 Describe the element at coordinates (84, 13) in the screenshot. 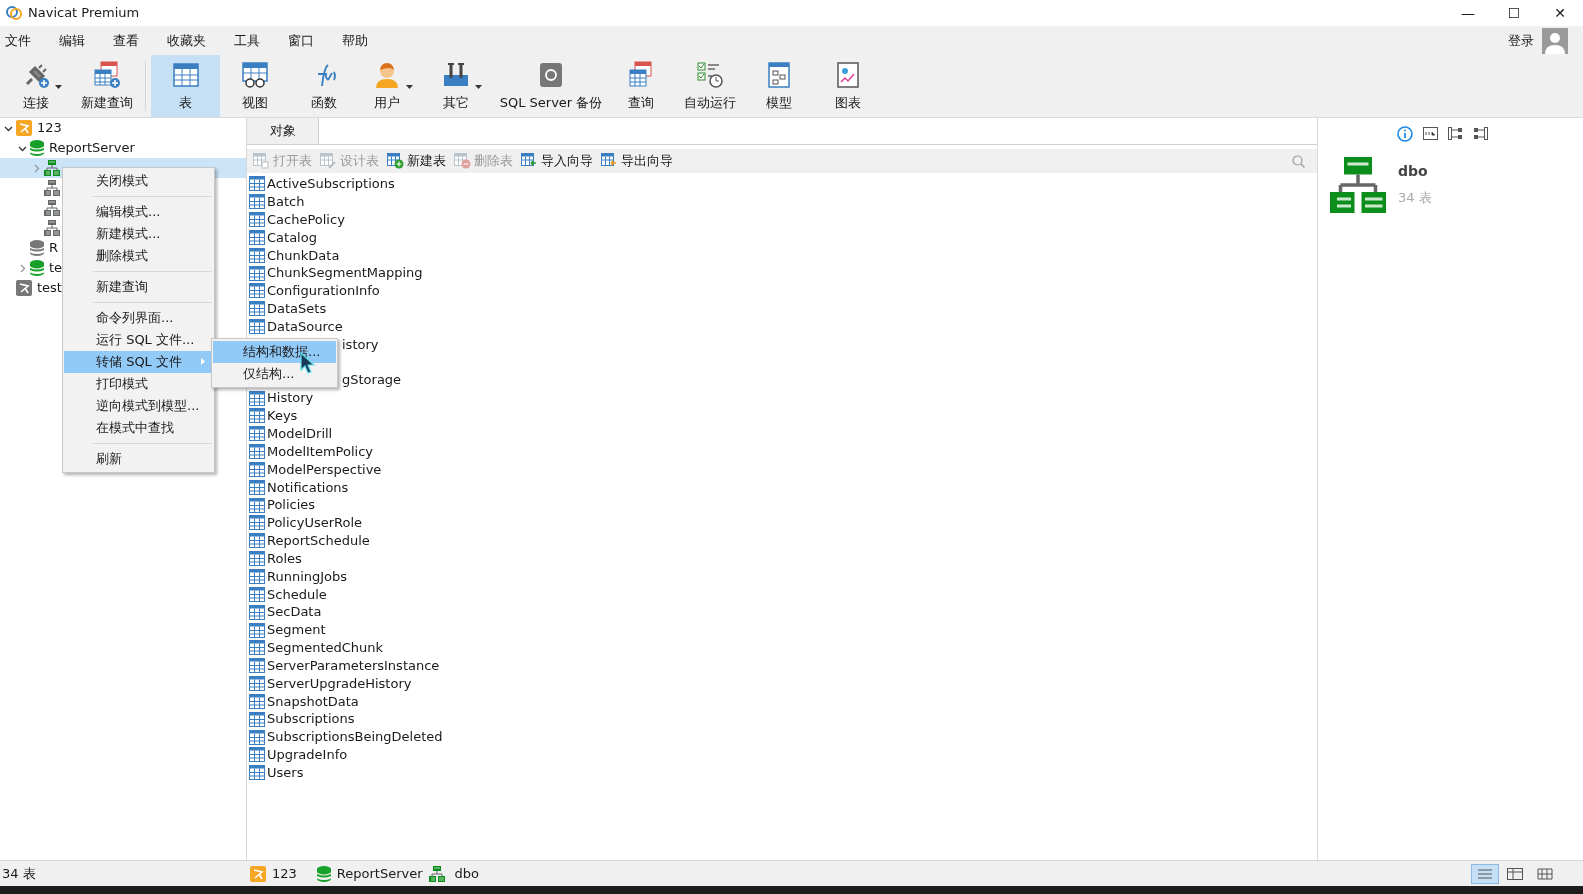

I see `window-title: Navicat Premium` at that location.